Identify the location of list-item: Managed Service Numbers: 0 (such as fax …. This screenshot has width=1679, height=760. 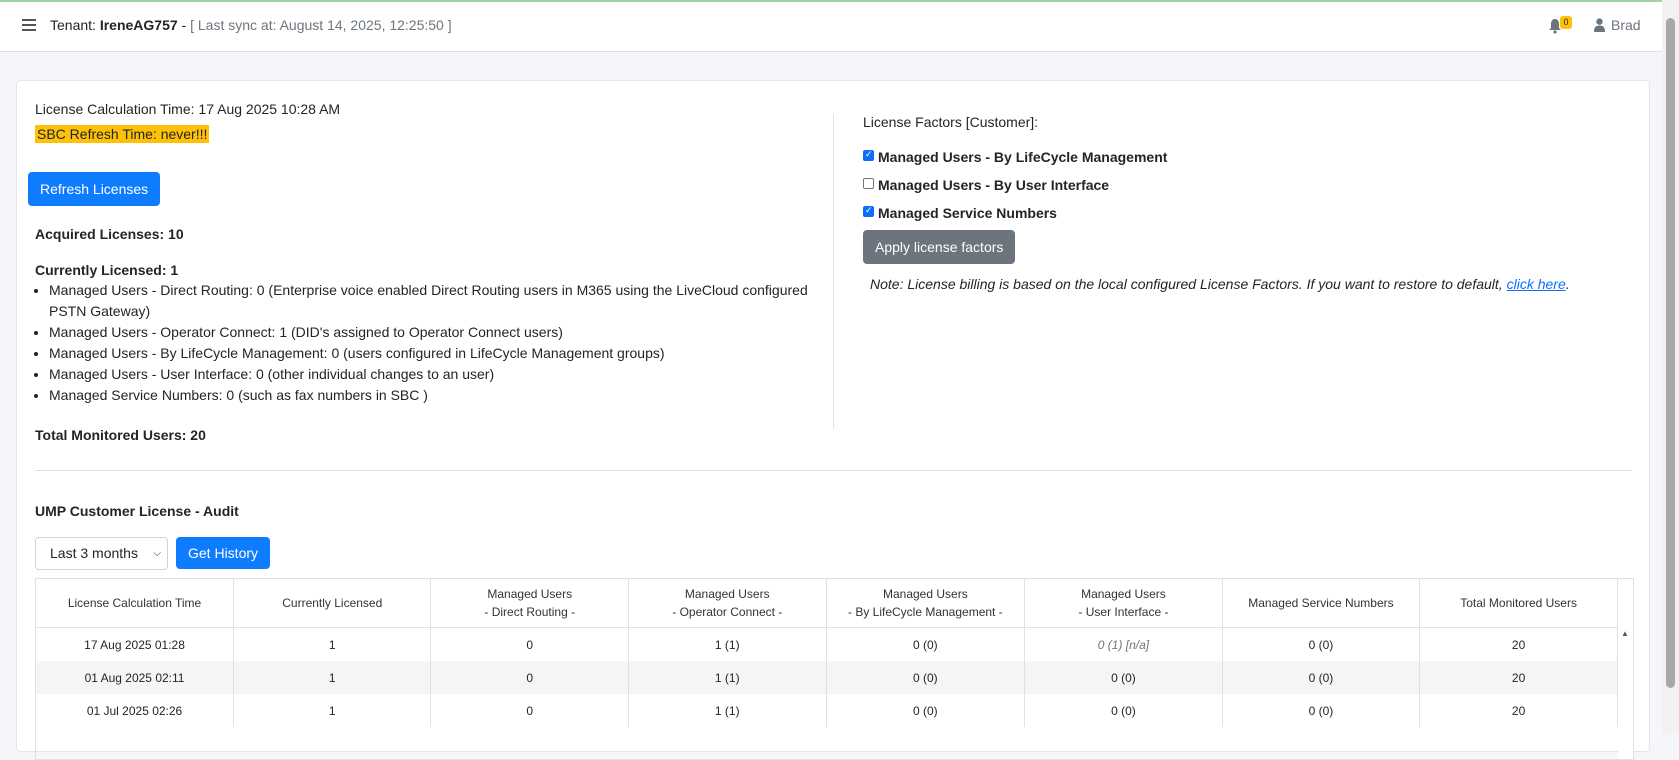
(439, 395).